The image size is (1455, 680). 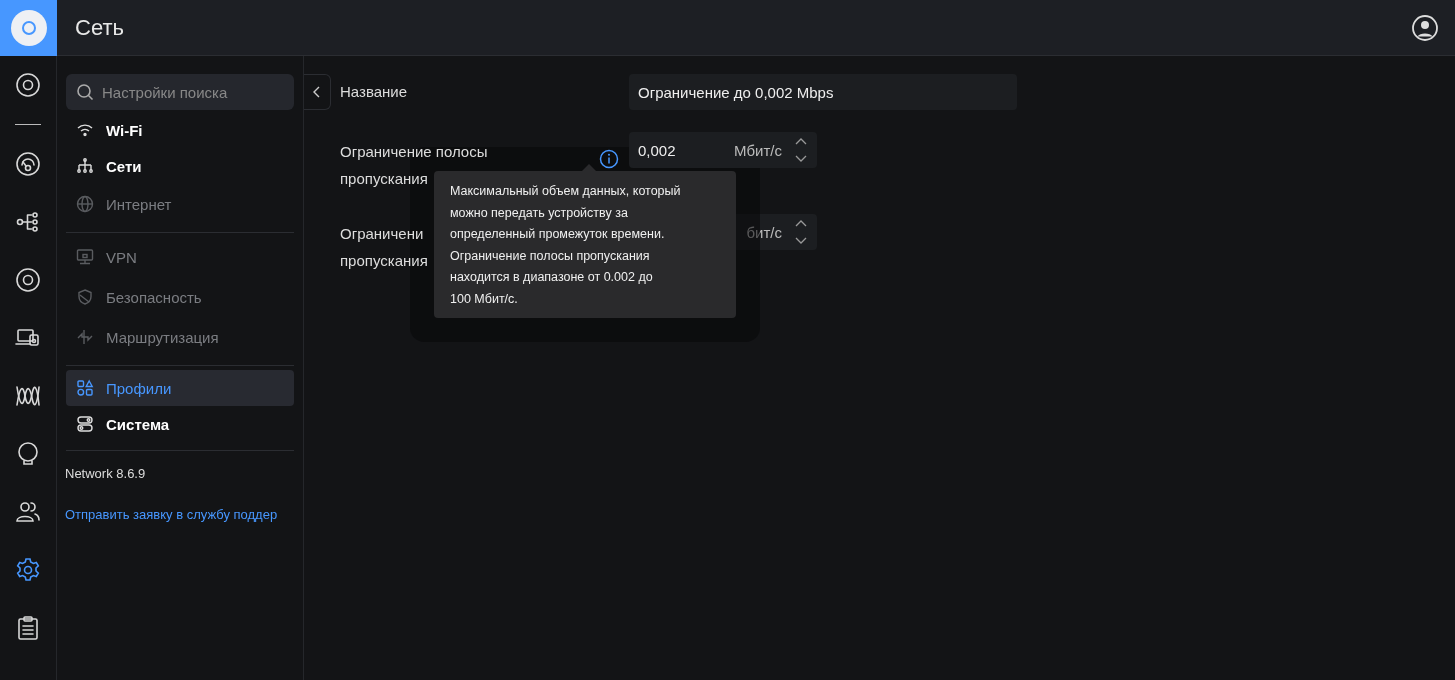 I want to click on field-label: Название, so click(x=374, y=92).